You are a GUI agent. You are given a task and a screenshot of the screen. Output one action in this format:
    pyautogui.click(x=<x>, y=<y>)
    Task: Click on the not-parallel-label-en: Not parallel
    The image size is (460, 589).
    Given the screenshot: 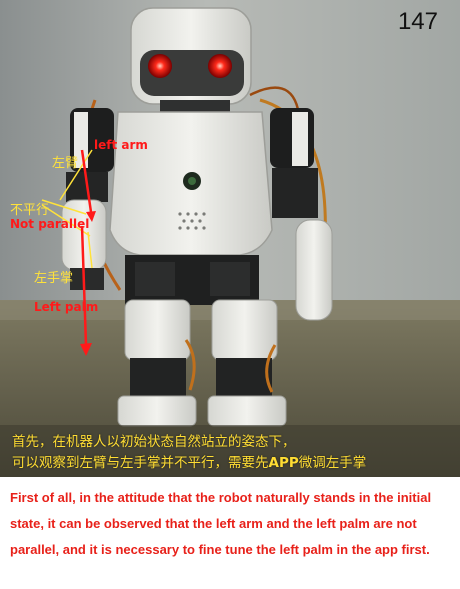 What is the action you would take?
    pyautogui.click(x=50, y=224)
    